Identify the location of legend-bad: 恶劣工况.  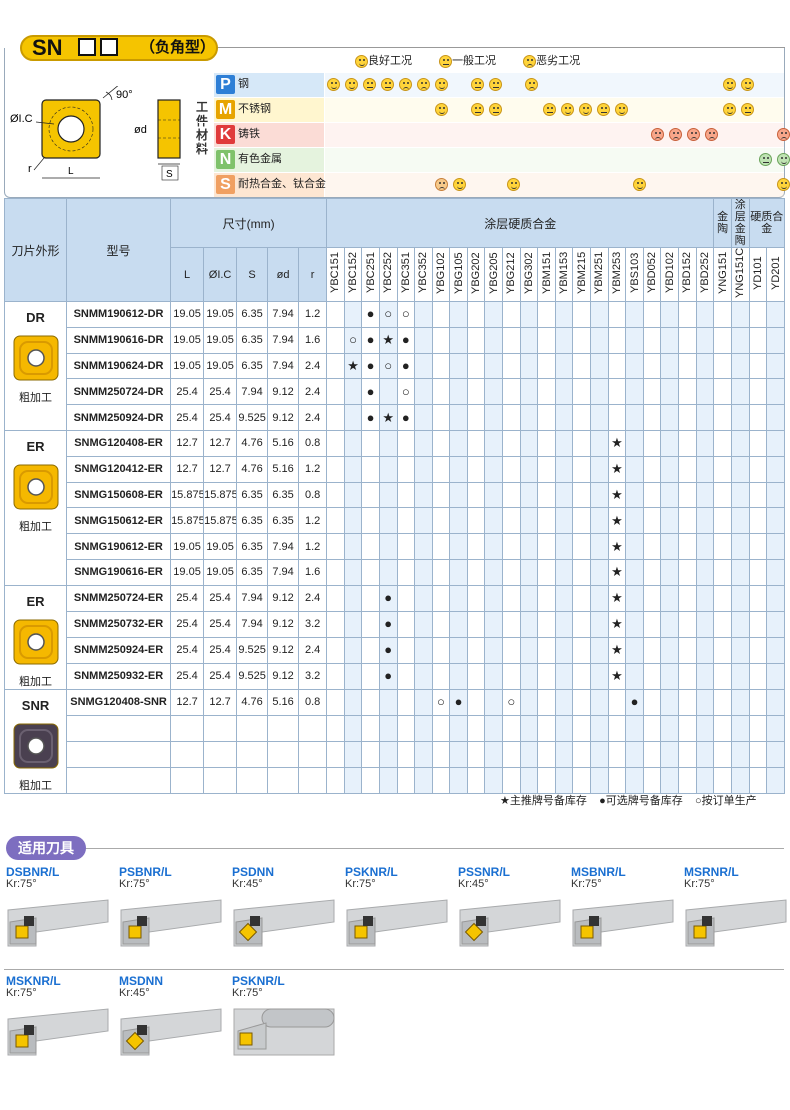
(551, 60).